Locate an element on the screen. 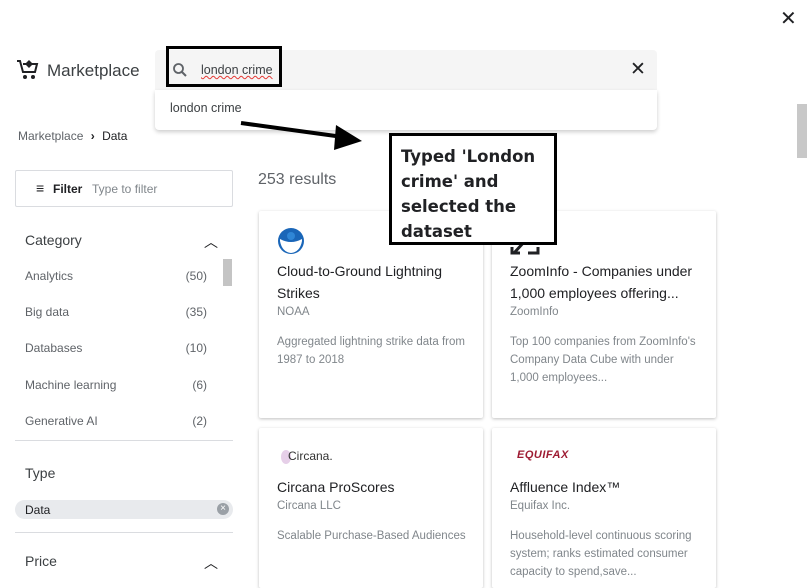 The height and width of the screenshot is (588, 807). category-item: Big data is located at coordinates (47, 312).